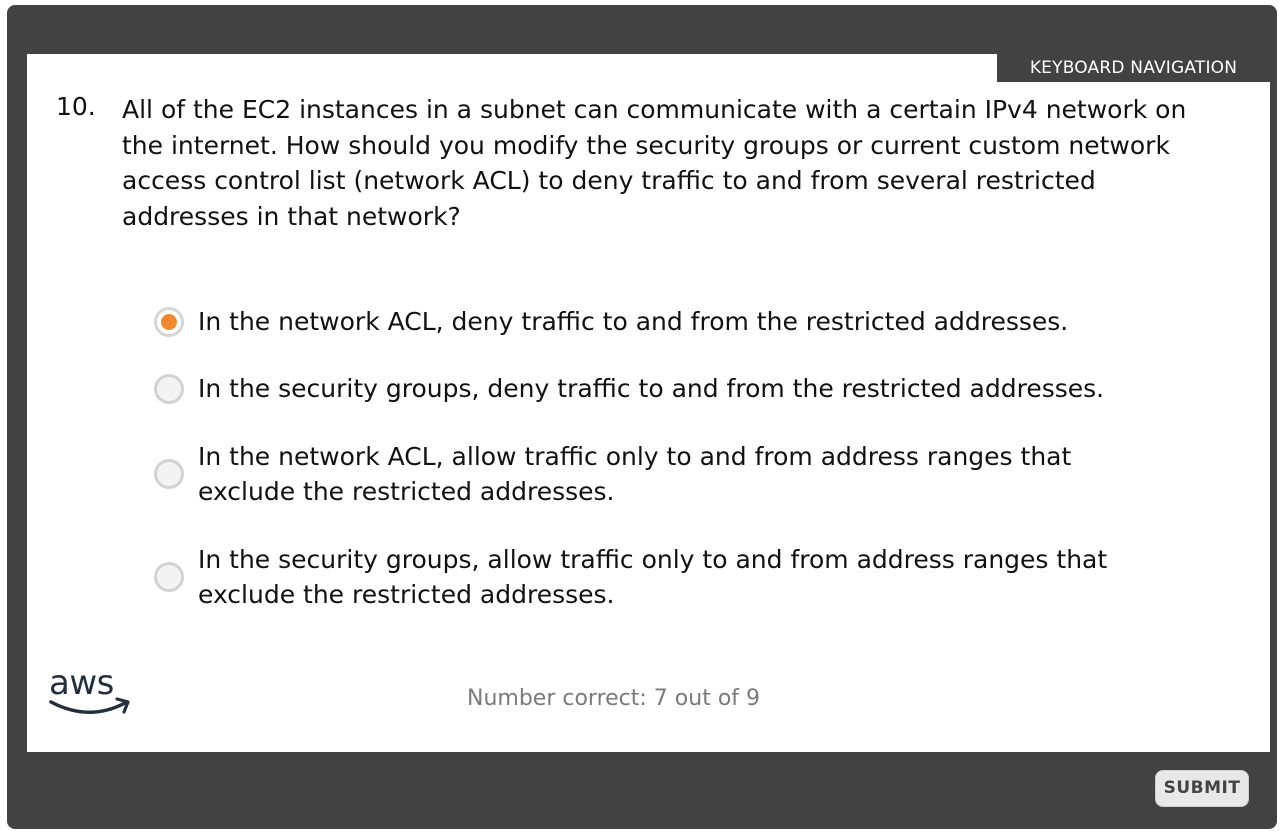 The width and height of the screenshot is (1284, 831). I want to click on aws-logo: aws, so click(90, 692).